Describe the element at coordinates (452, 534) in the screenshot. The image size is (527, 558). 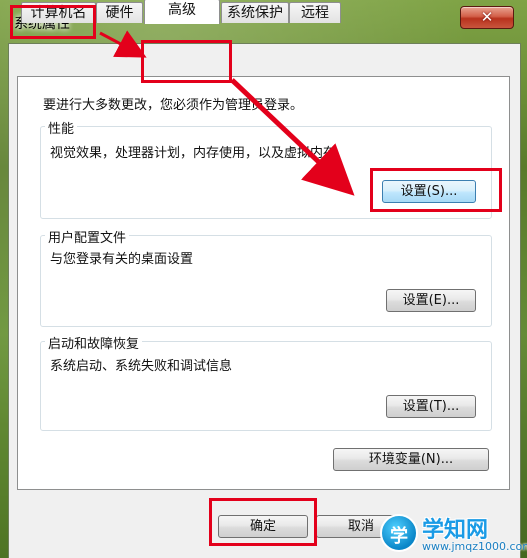
I see `watermark-logo: 学 学知网 www.jmqz1000.com` at that location.